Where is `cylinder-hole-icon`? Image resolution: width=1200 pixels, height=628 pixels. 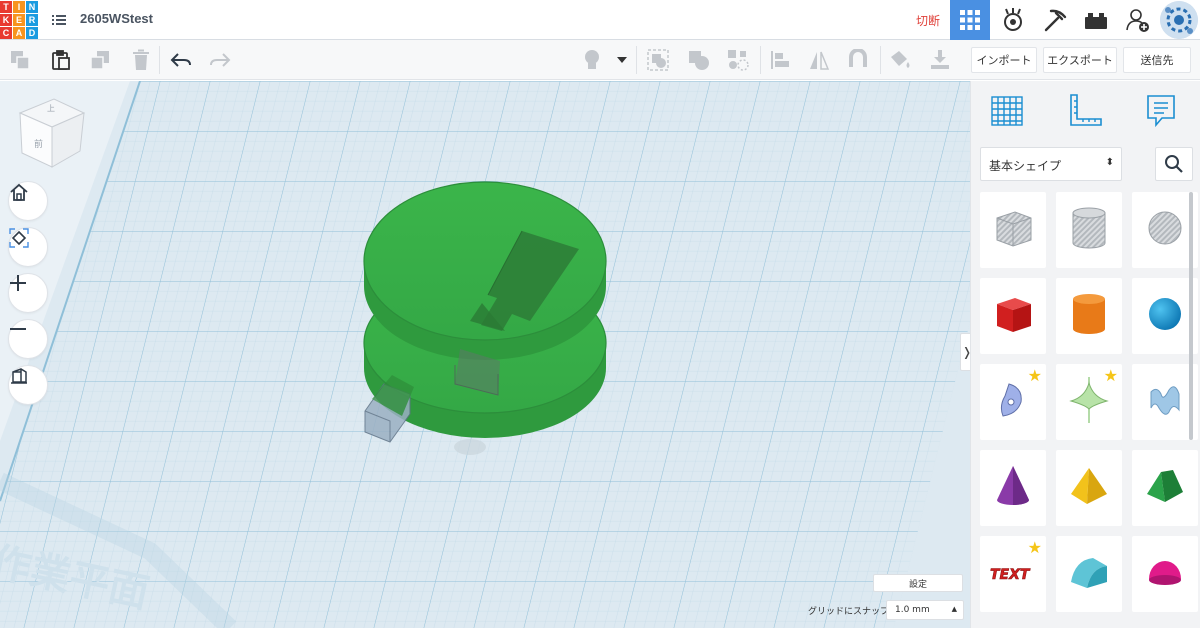
cylinder-hole-icon is located at coordinates (1089, 230).